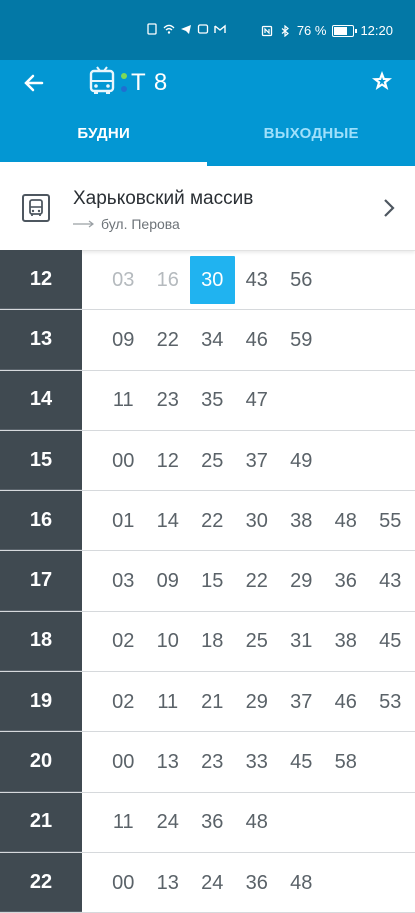 This screenshot has height=913, width=415. I want to click on minutes-list: 02101825313845, so click(248, 641).